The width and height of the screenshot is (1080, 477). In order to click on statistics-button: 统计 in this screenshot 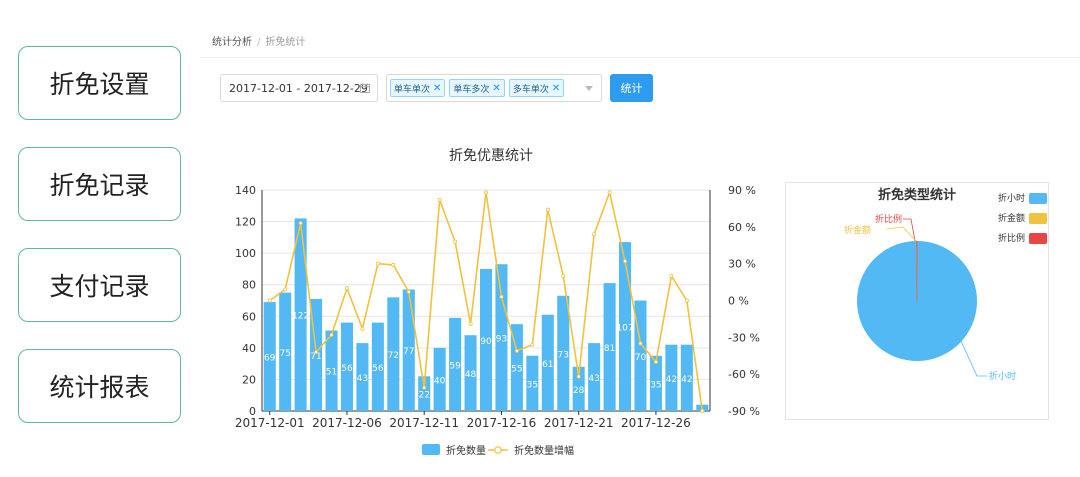, I will do `click(631, 88)`.